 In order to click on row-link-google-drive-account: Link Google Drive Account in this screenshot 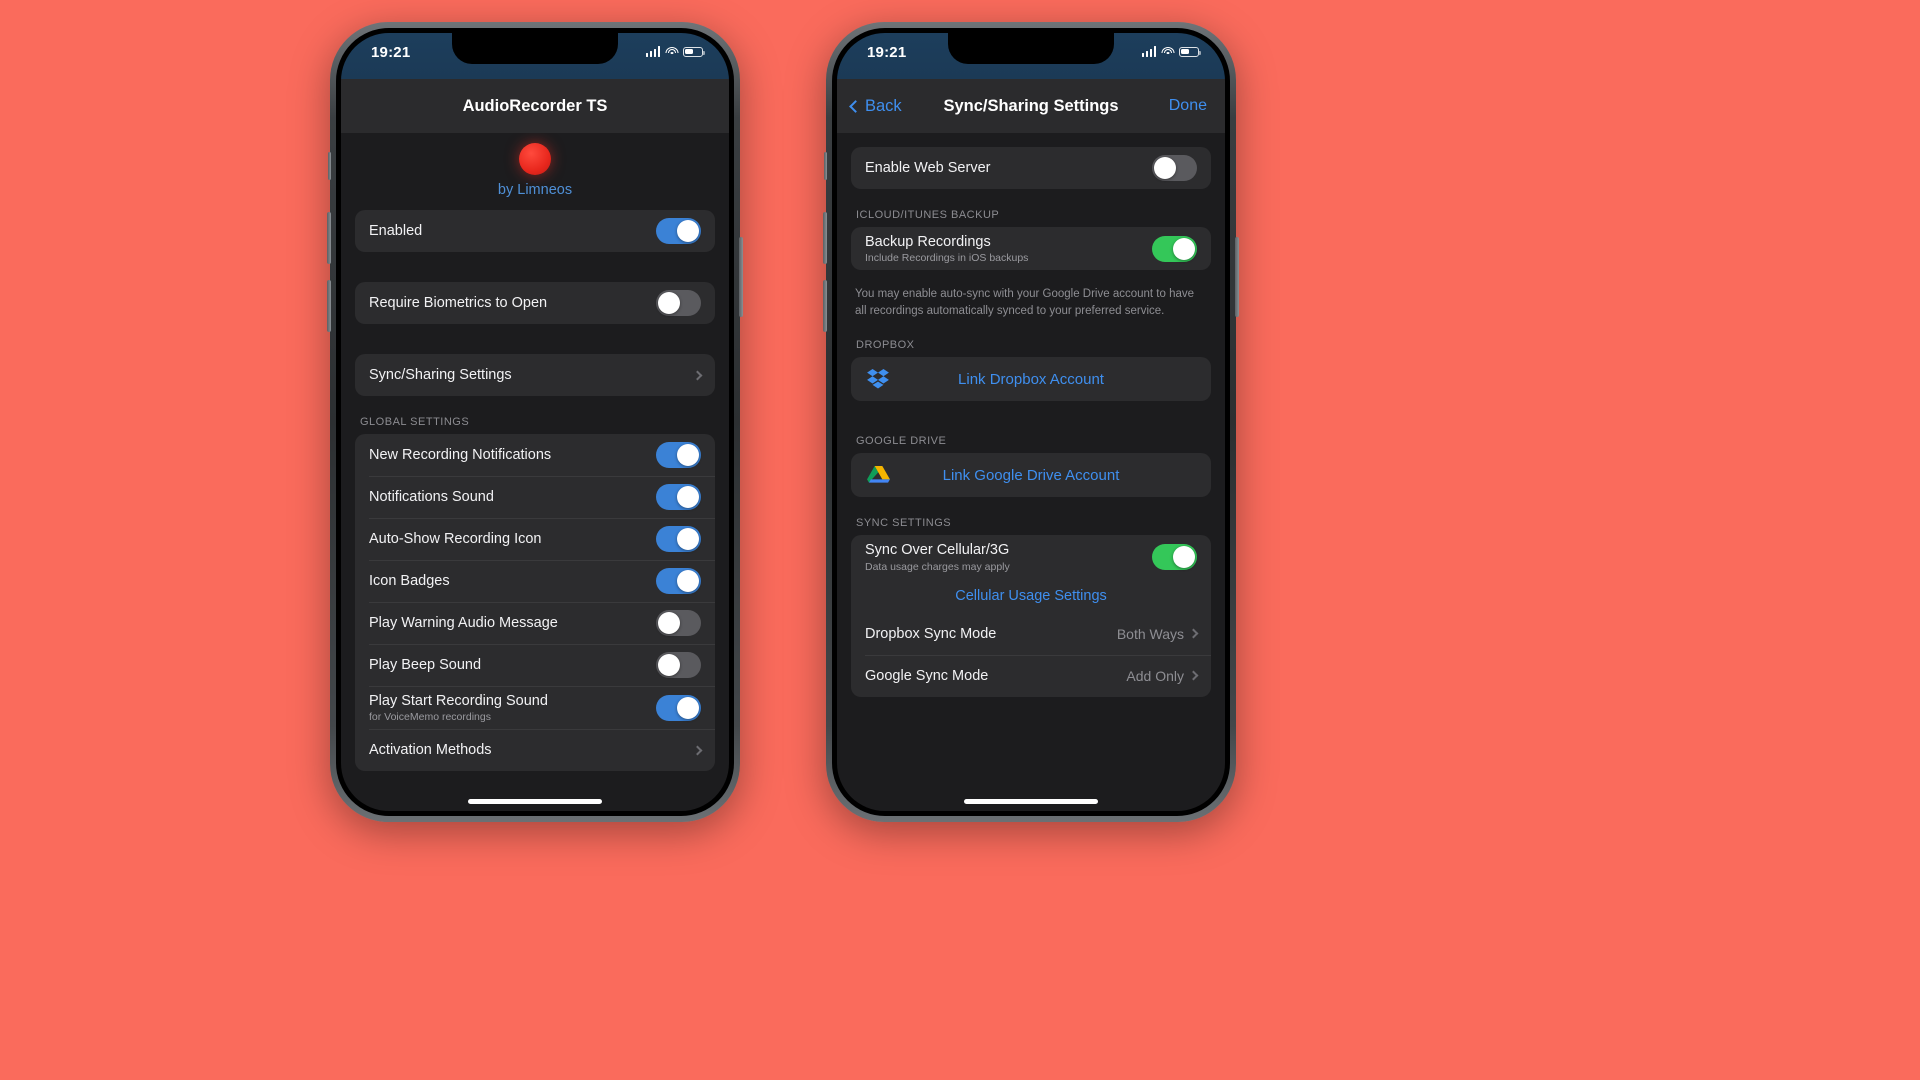, I will do `click(1031, 475)`.